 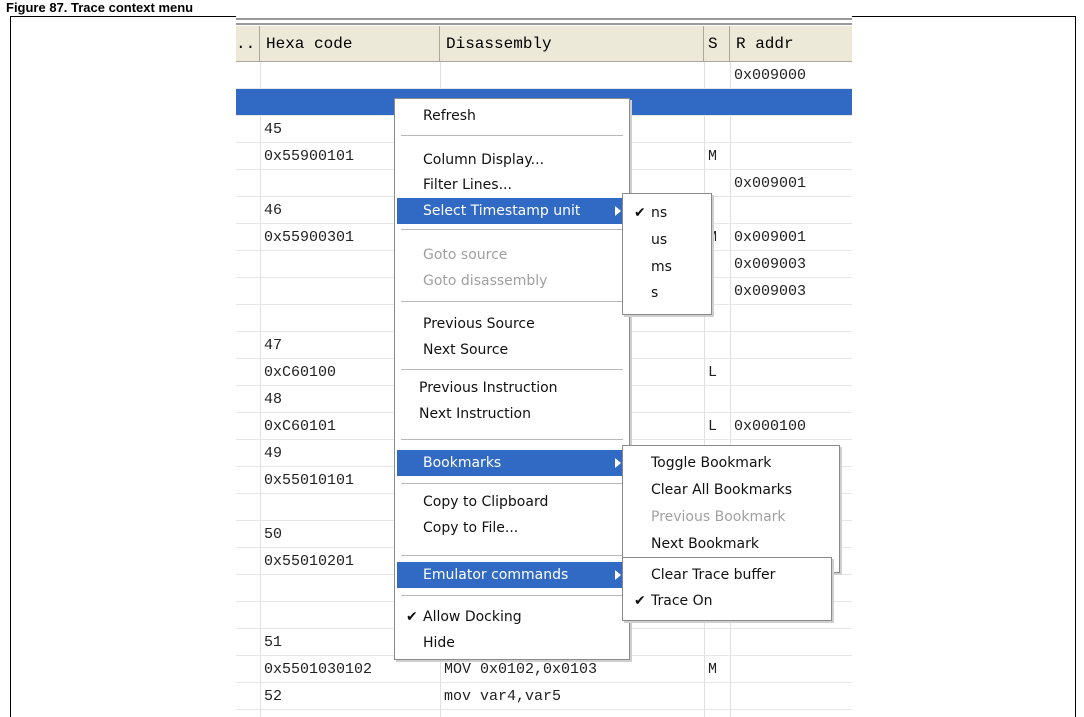 I want to click on table-row: 52 mov var4,var5, so click(x=544, y=696).